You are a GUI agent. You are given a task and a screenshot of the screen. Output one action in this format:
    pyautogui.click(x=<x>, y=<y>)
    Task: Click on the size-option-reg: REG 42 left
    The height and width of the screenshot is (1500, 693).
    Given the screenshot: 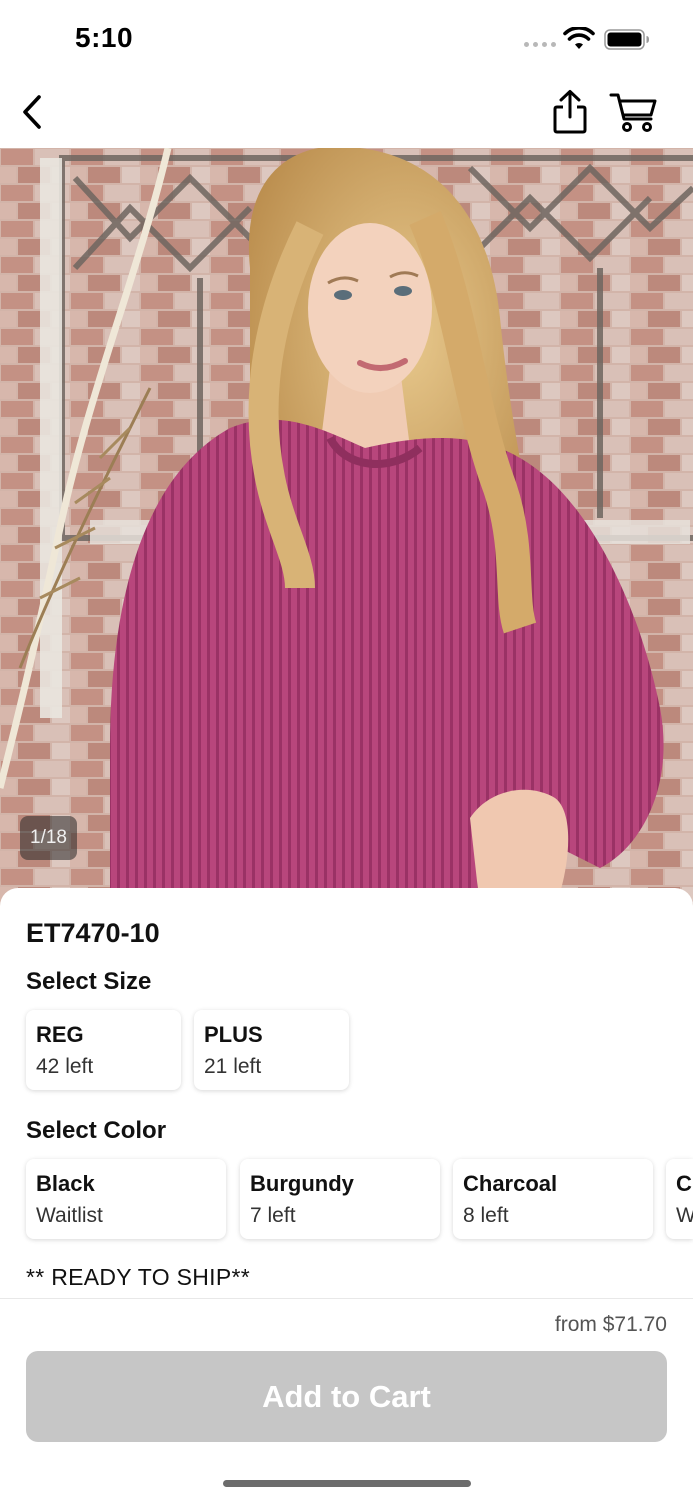 What is the action you would take?
    pyautogui.click(x=103, y=1050)
    